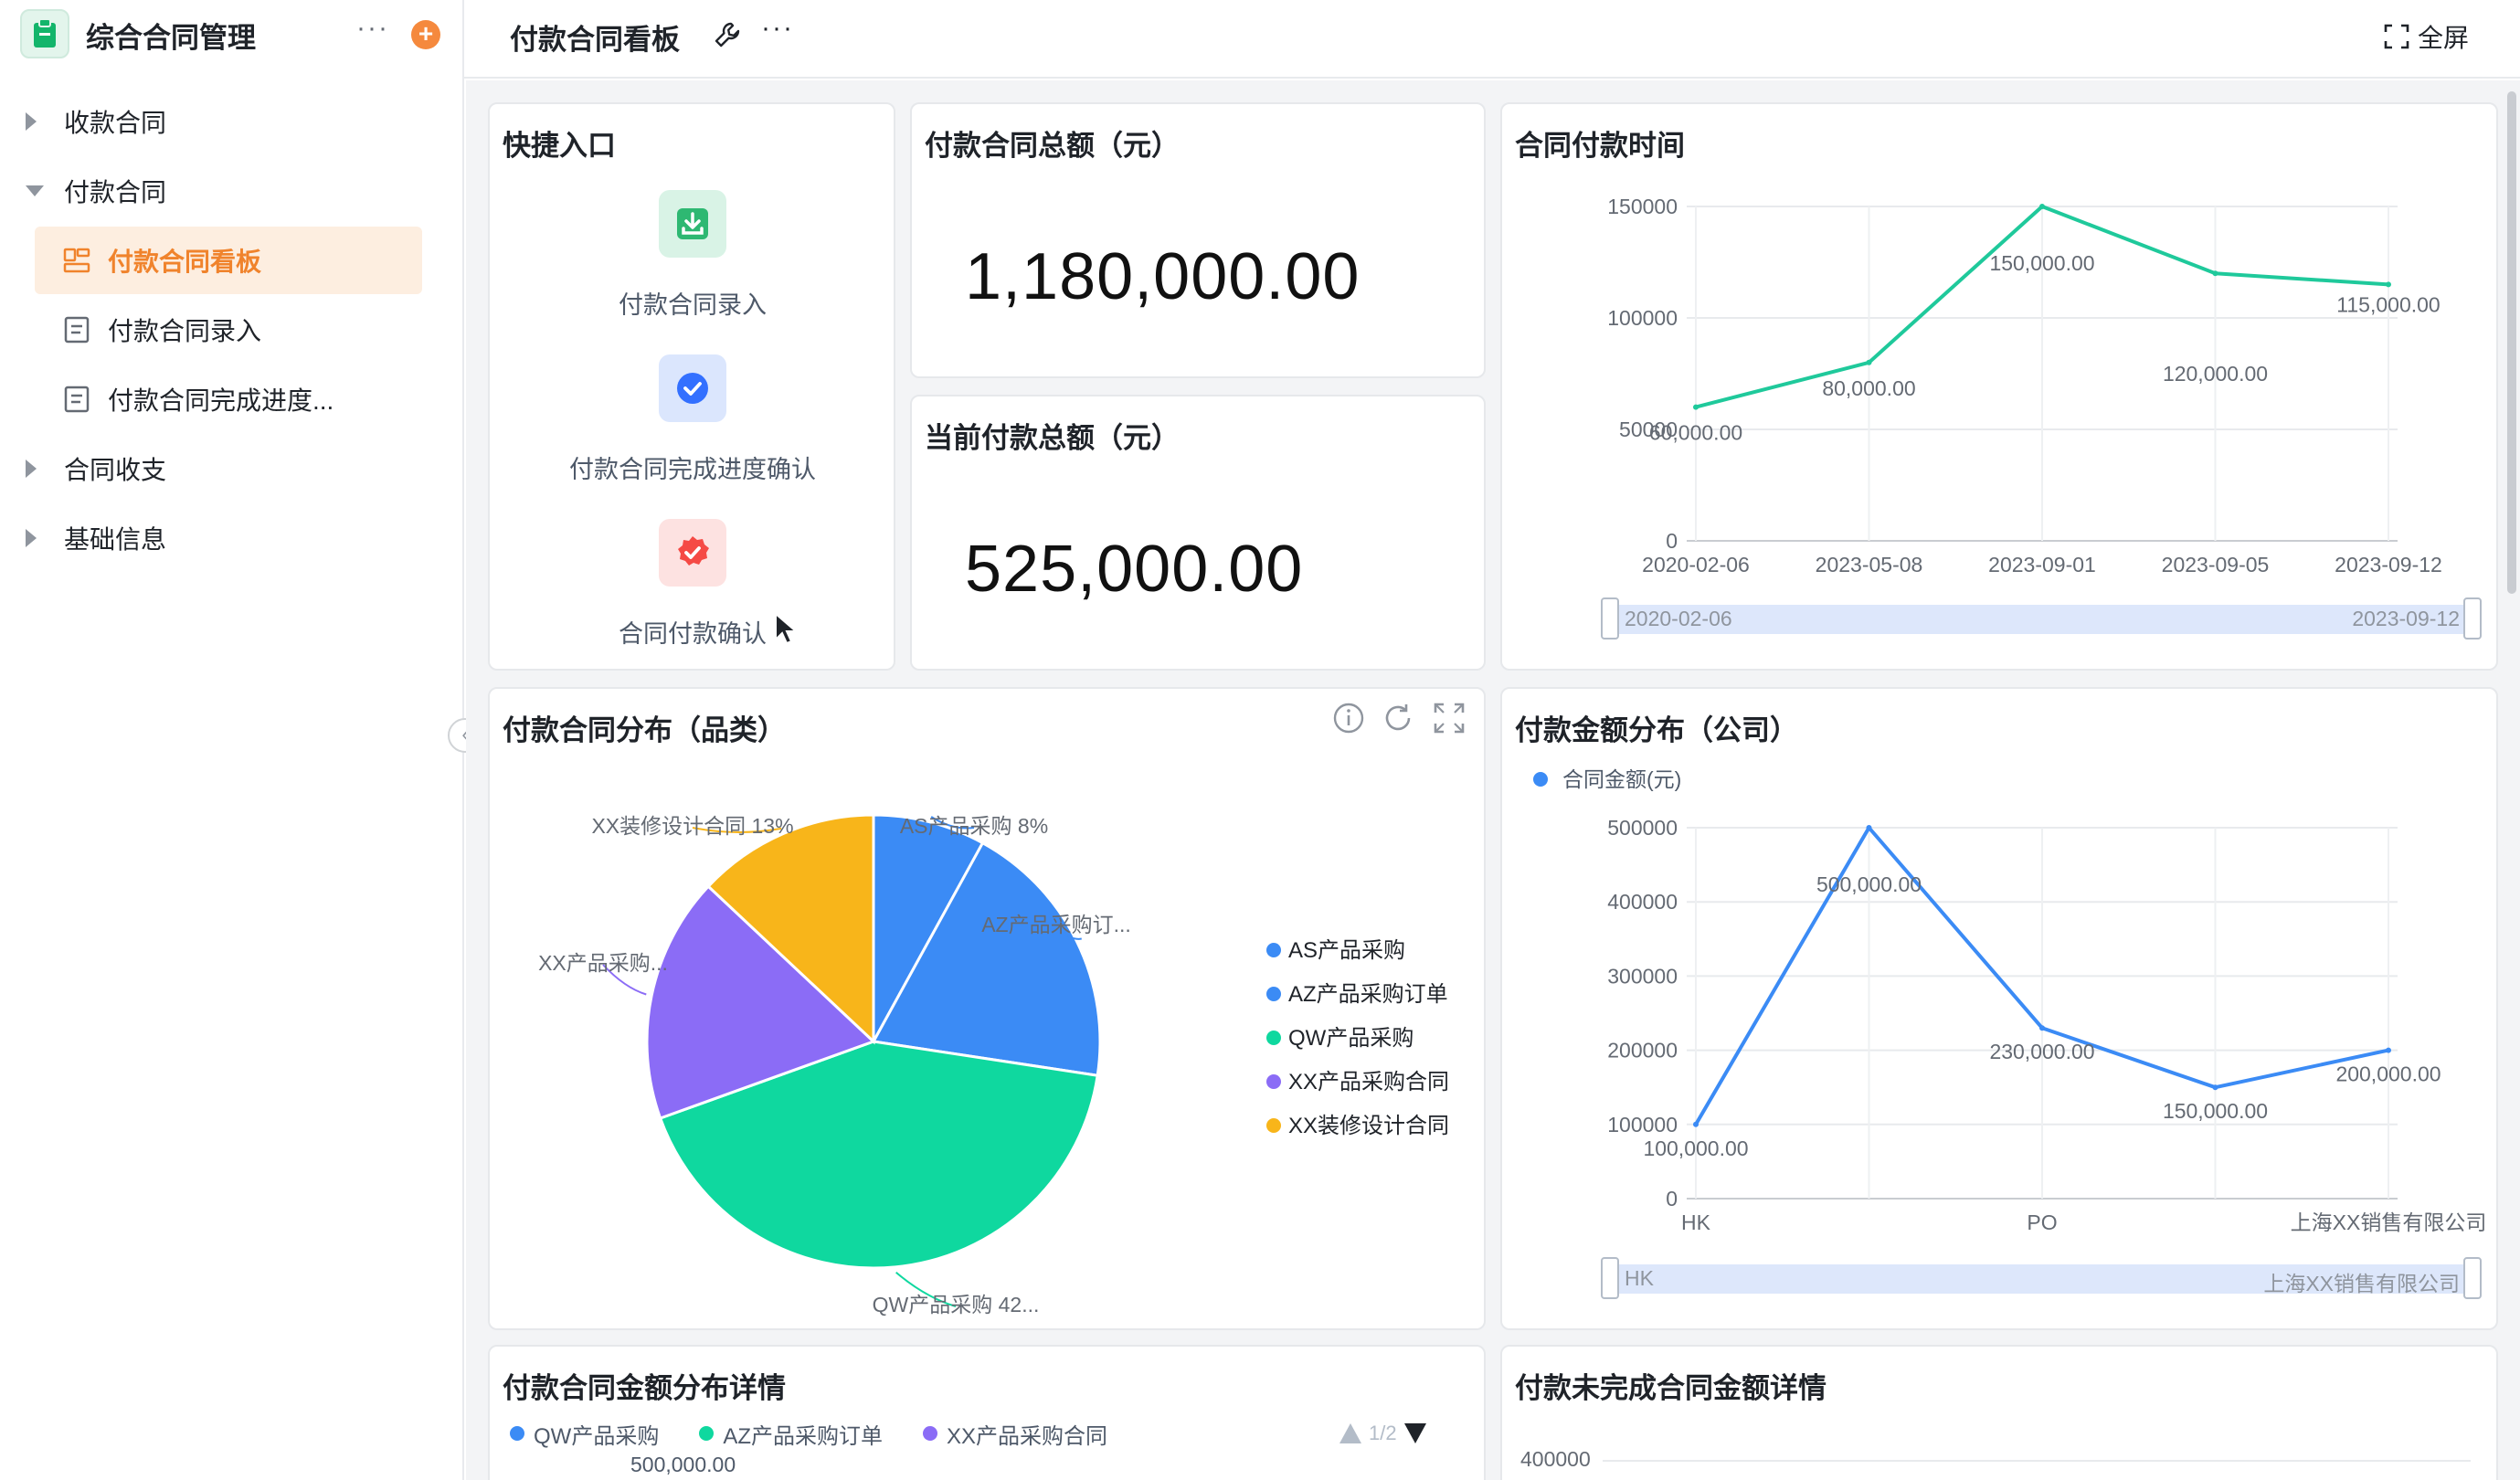  What do you see at coordinates (692, 224) in the screenshot?
I see `download-icon` at bounding box center [692, 224].